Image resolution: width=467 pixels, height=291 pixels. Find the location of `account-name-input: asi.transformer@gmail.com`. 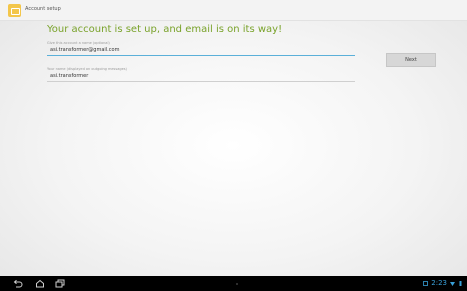

account-name-input: asi.transformer@gmail.com is located at coordinates (201, 50).